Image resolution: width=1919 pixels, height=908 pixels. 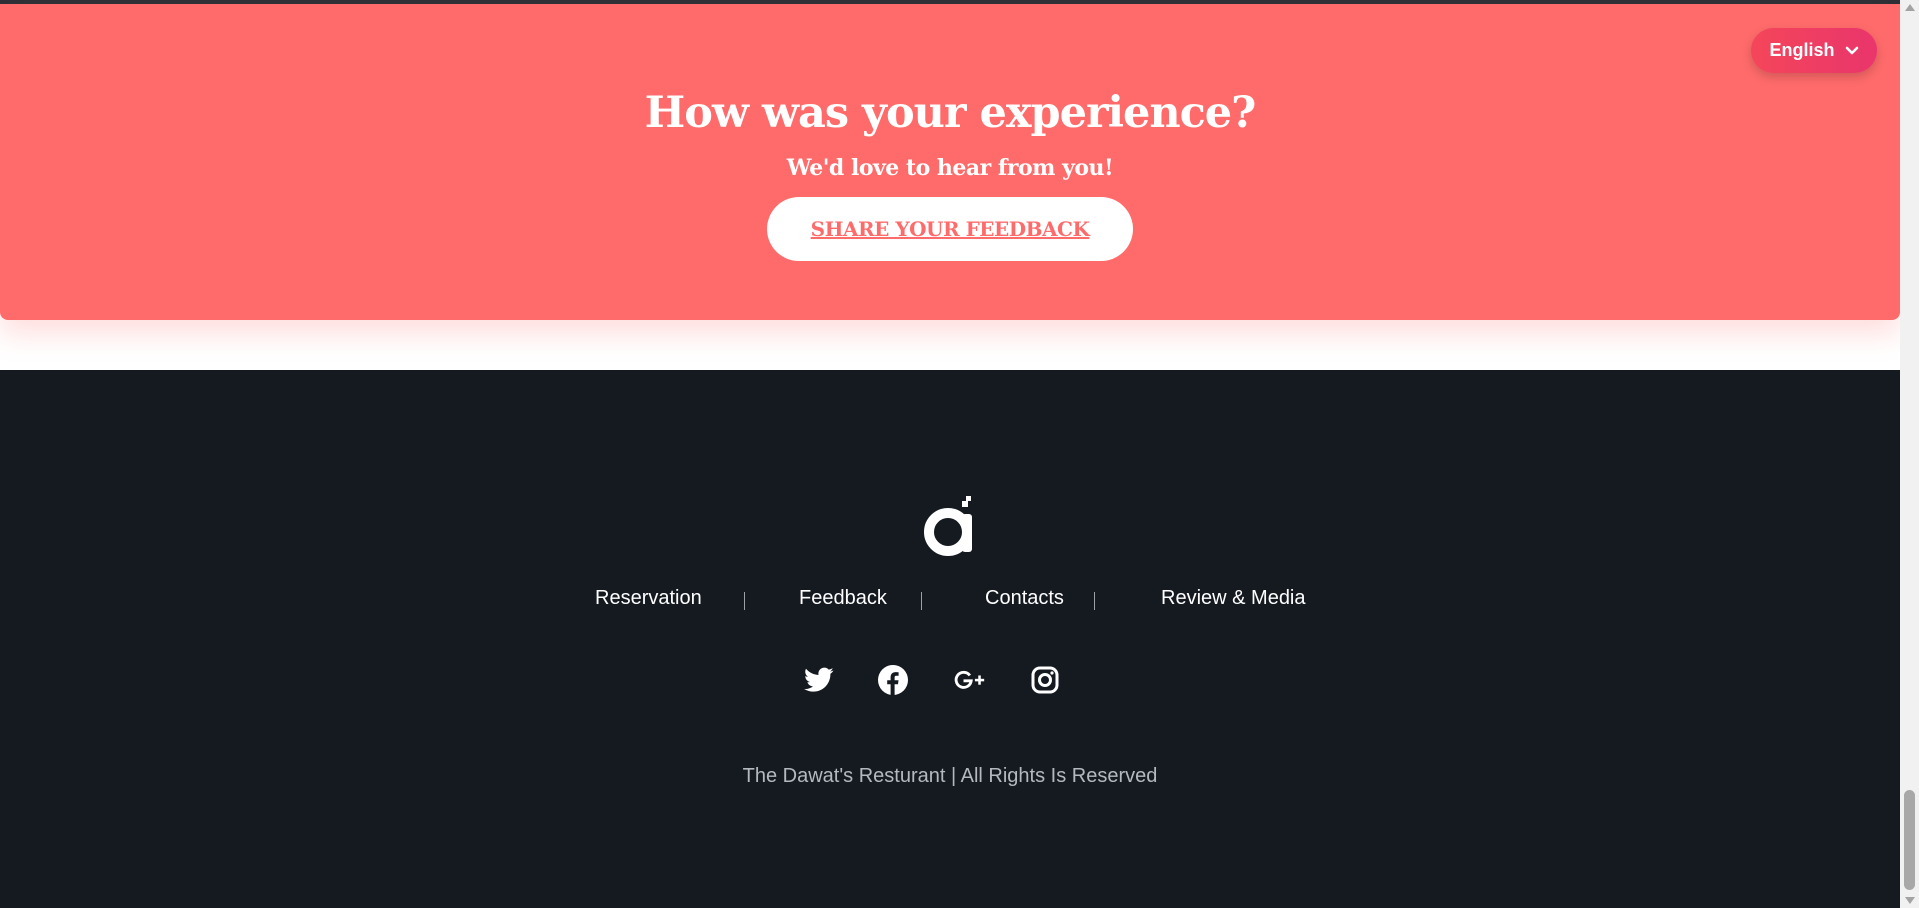 What do you see at coordinates (948, 526) in the screenshot?
I see `brand-logo-icon` at bounding box center [948, 526].